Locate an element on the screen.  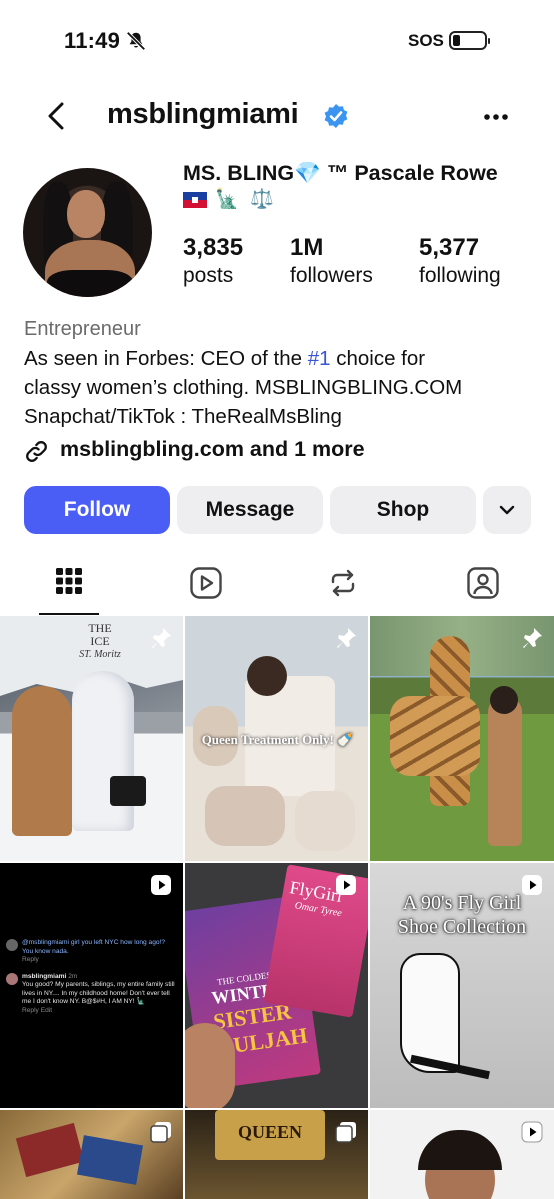
back-arrow-icon is located at coordinates (58, 116).